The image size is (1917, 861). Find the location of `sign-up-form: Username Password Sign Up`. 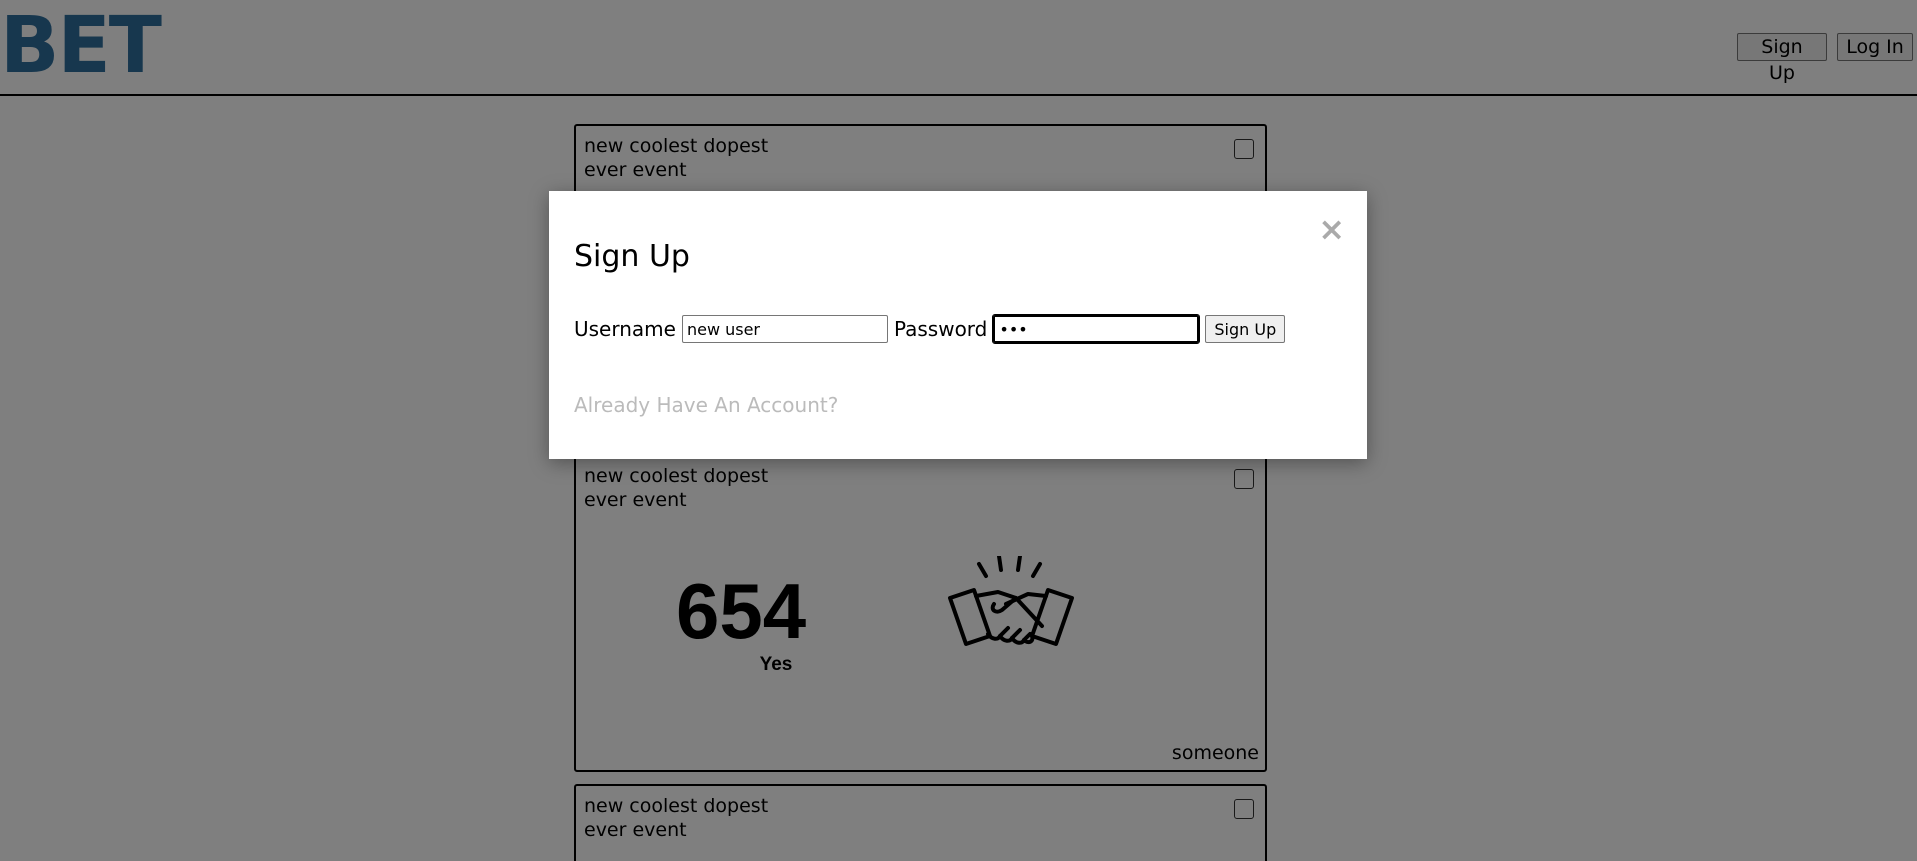

sign-up-form: Username Password Sign Up is located at coordinates (930, 329).